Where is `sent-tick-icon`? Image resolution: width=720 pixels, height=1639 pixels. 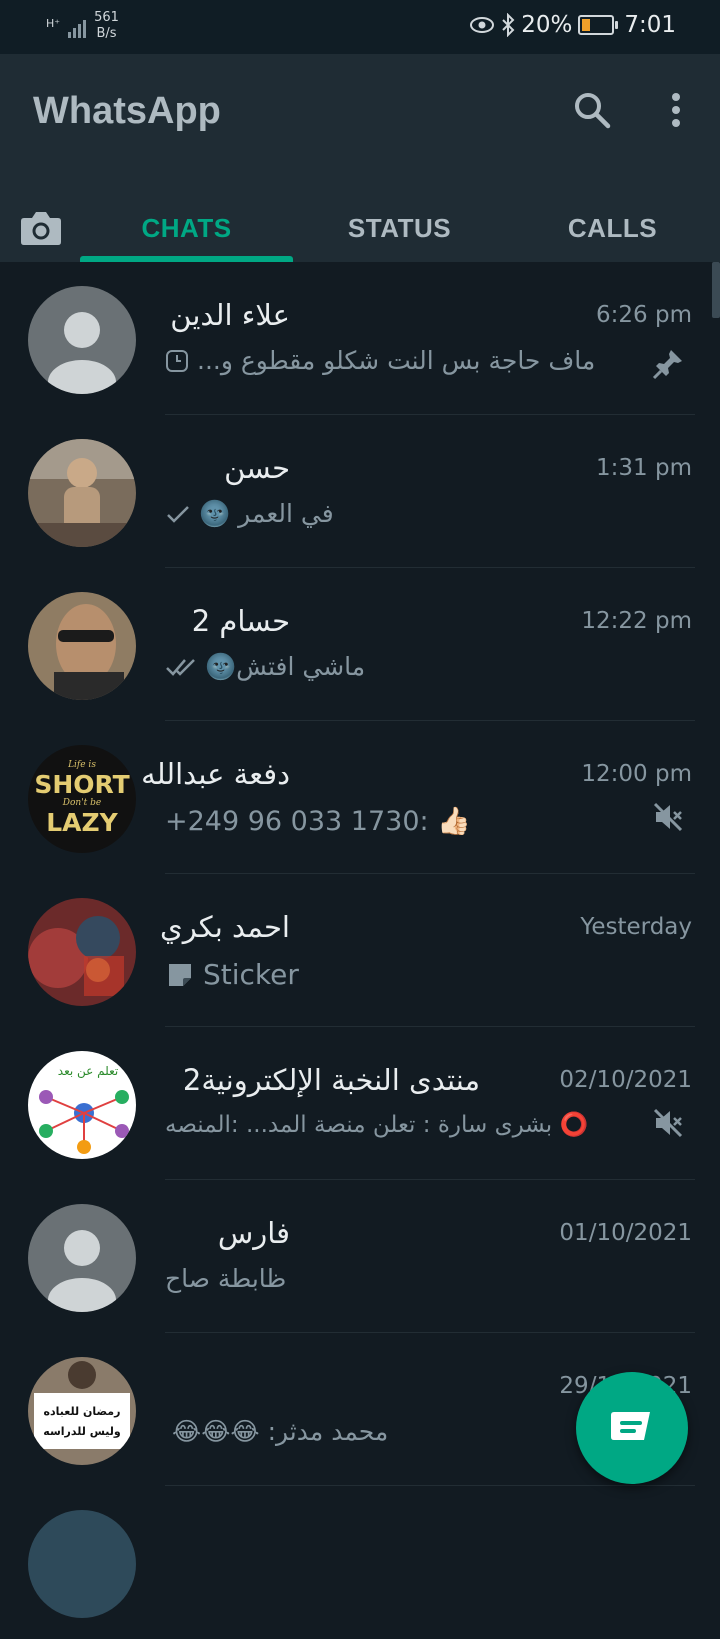
sent-tick-icon is located at coordinates (178, 514).